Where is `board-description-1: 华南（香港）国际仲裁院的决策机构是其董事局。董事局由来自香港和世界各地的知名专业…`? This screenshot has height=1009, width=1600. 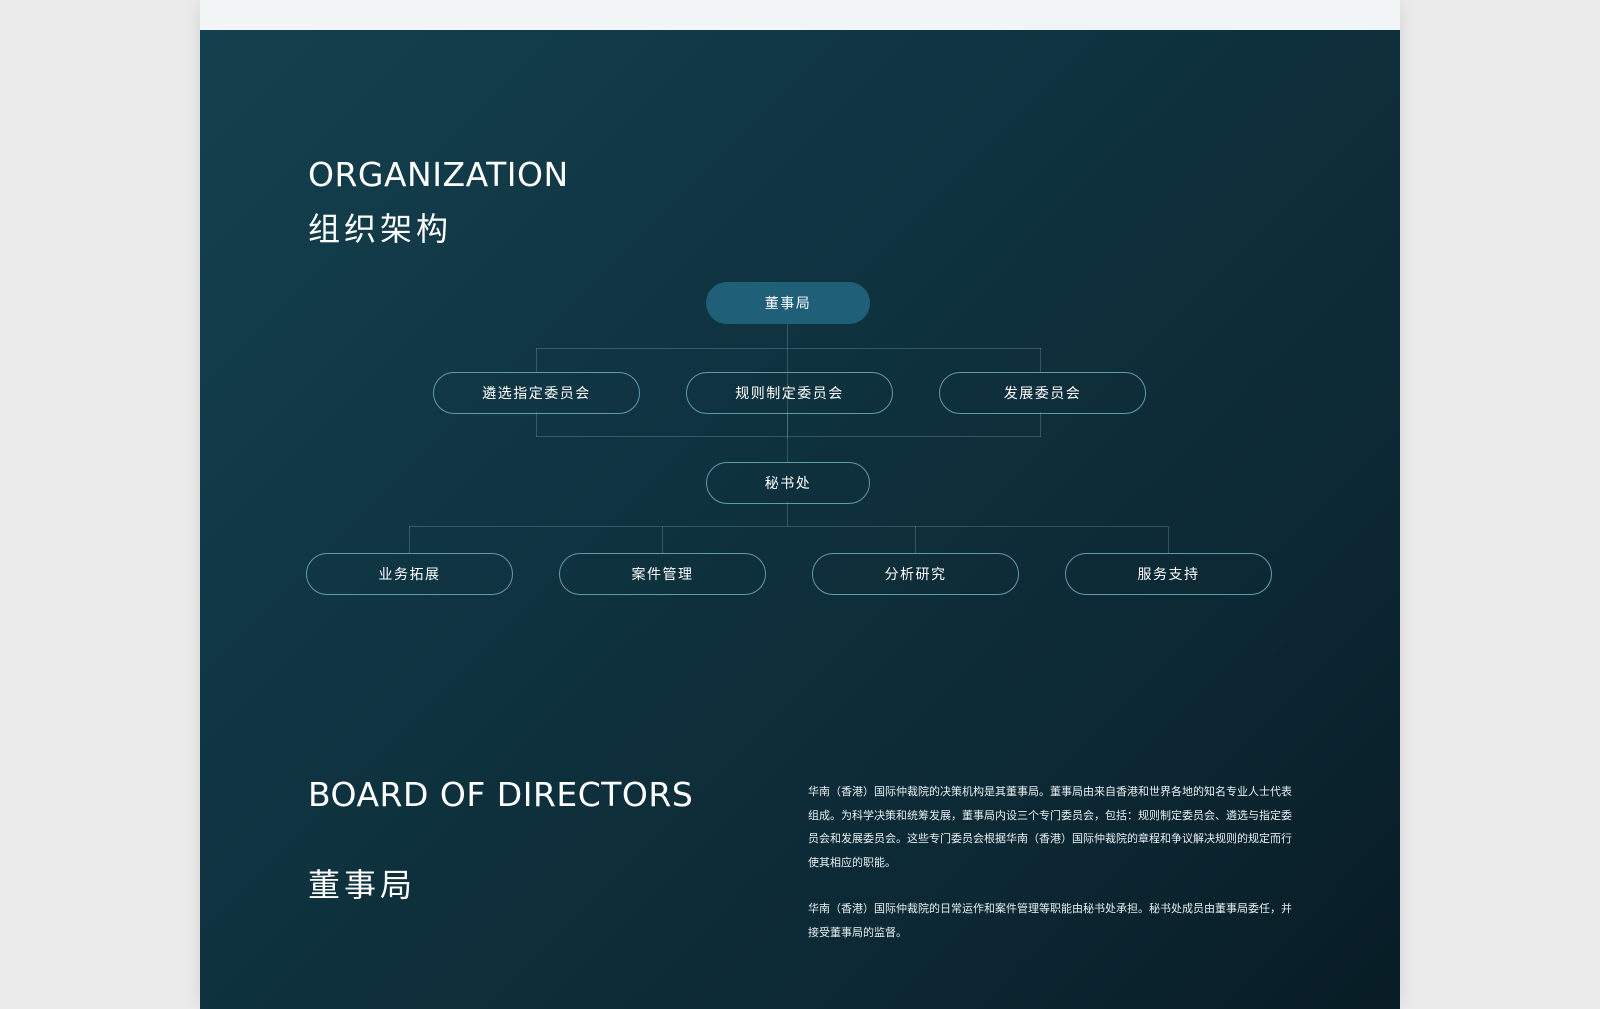 board-description-1: 华南（香港）国际仲裁院的决策机构是其董事局。董事局由来自香港和世界各地的知名专业… is located at coordinates (1050, 827).